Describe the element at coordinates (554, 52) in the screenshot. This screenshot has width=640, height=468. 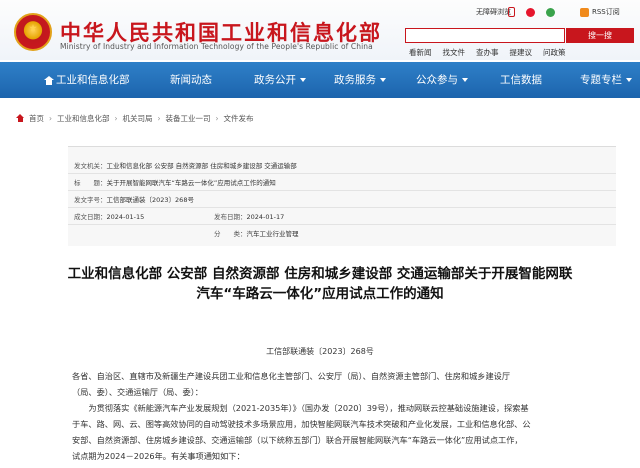
I see `quick-link-policy: 问政策` at that location.